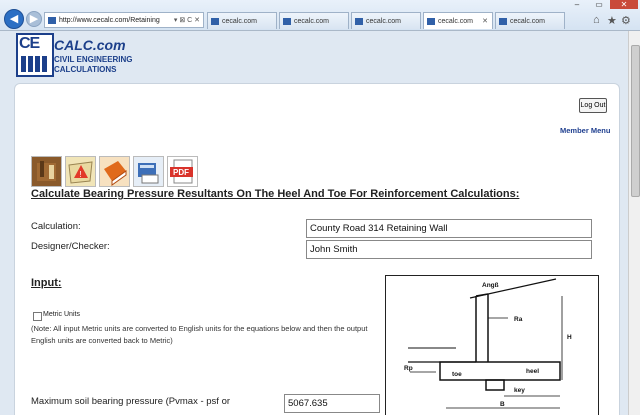 The height and width of the screenshot is (415, 640). I want to click on wall-drawing, so click(485, 343).